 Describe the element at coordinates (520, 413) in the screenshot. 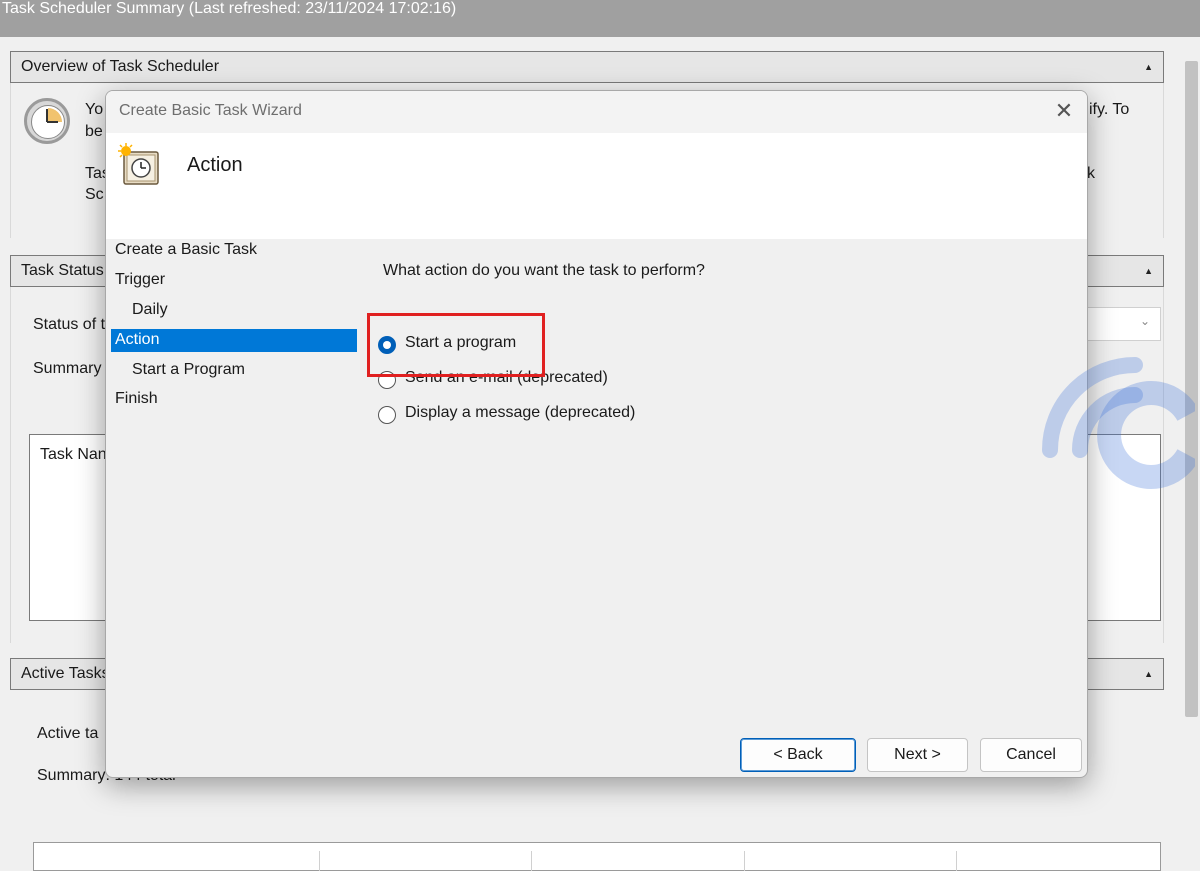

I see `option-label: Display a message (deprecated)` at that location.